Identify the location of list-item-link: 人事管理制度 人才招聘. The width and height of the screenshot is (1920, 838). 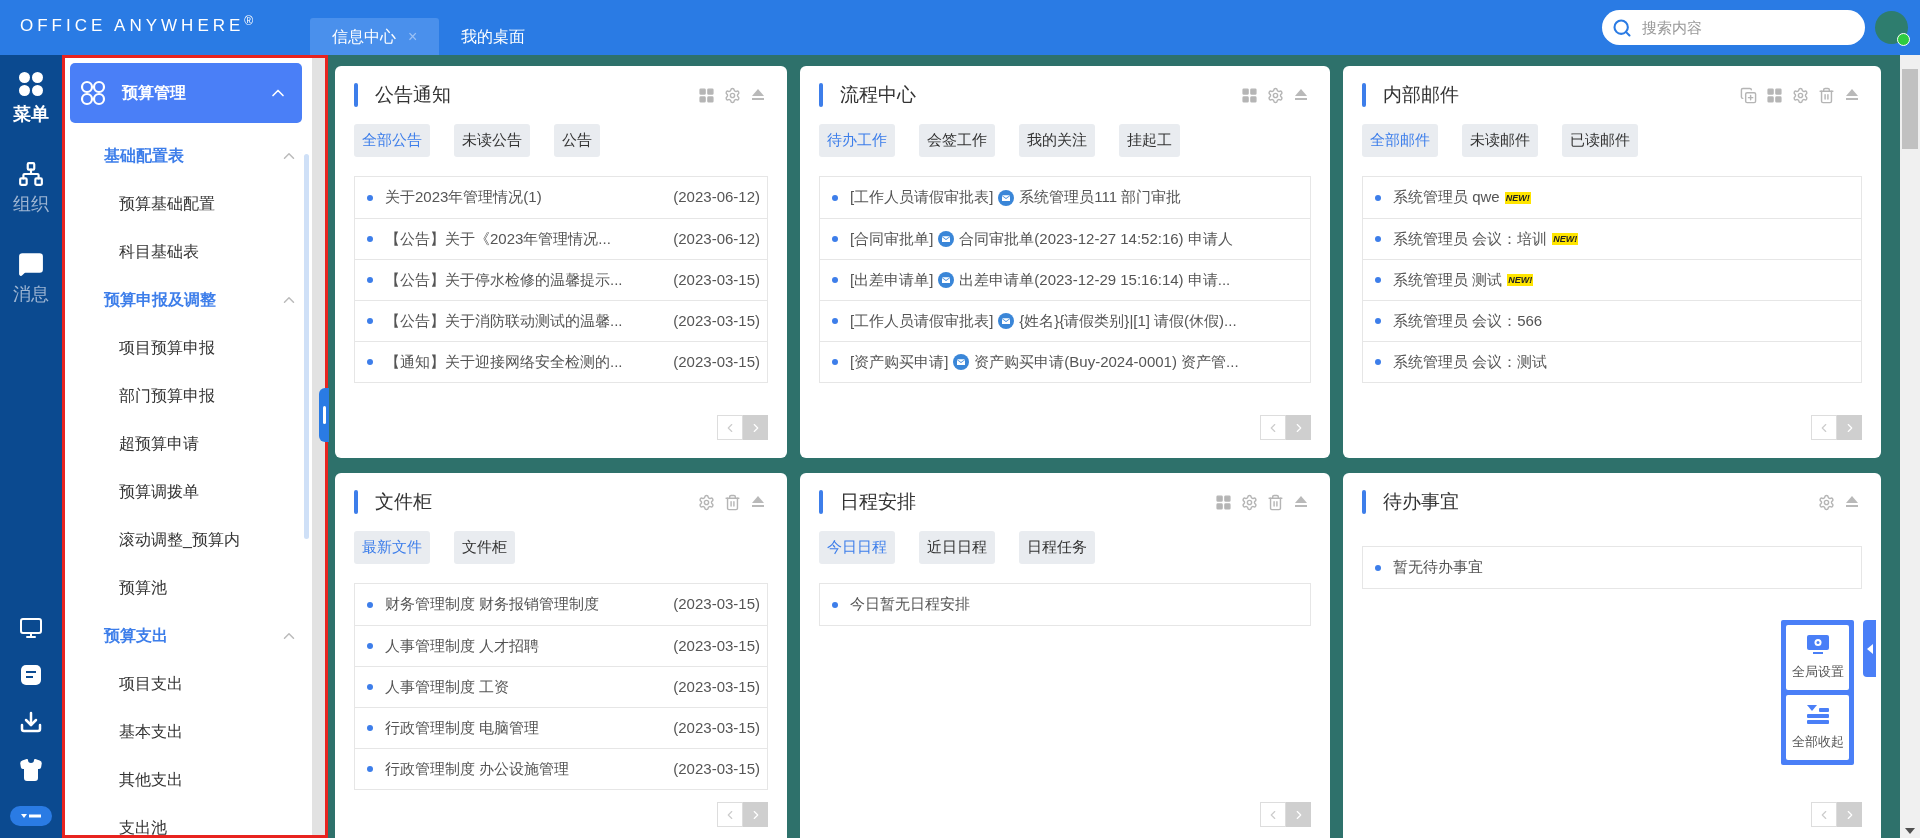
(462, 646).